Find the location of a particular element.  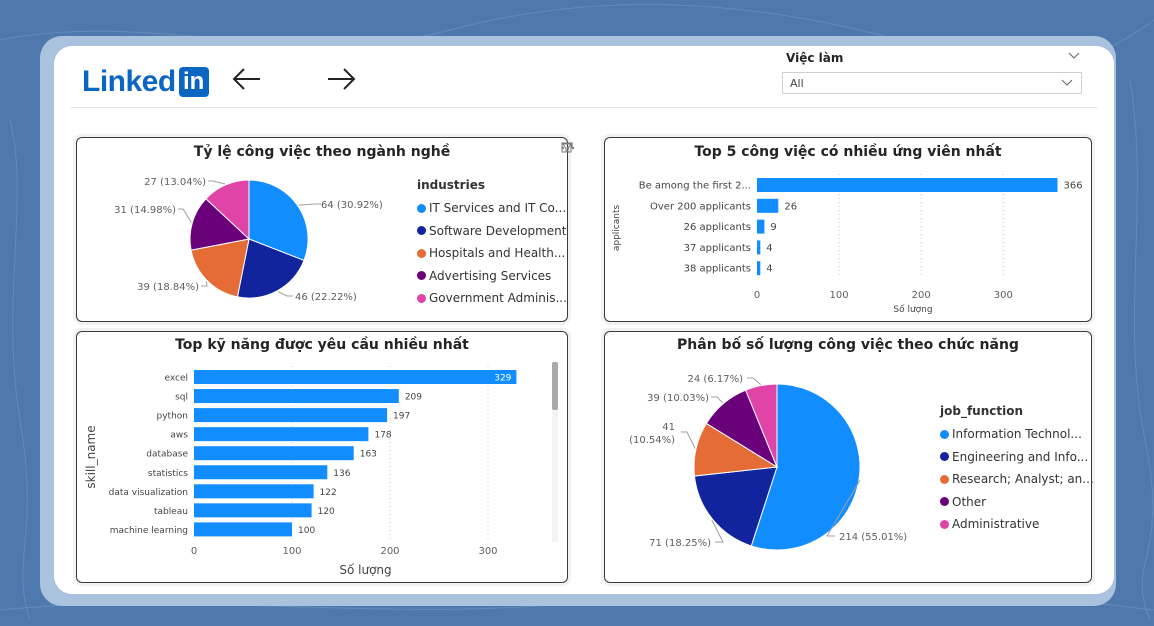

legend-item: Administrative is located at coordinates (1017, 524).